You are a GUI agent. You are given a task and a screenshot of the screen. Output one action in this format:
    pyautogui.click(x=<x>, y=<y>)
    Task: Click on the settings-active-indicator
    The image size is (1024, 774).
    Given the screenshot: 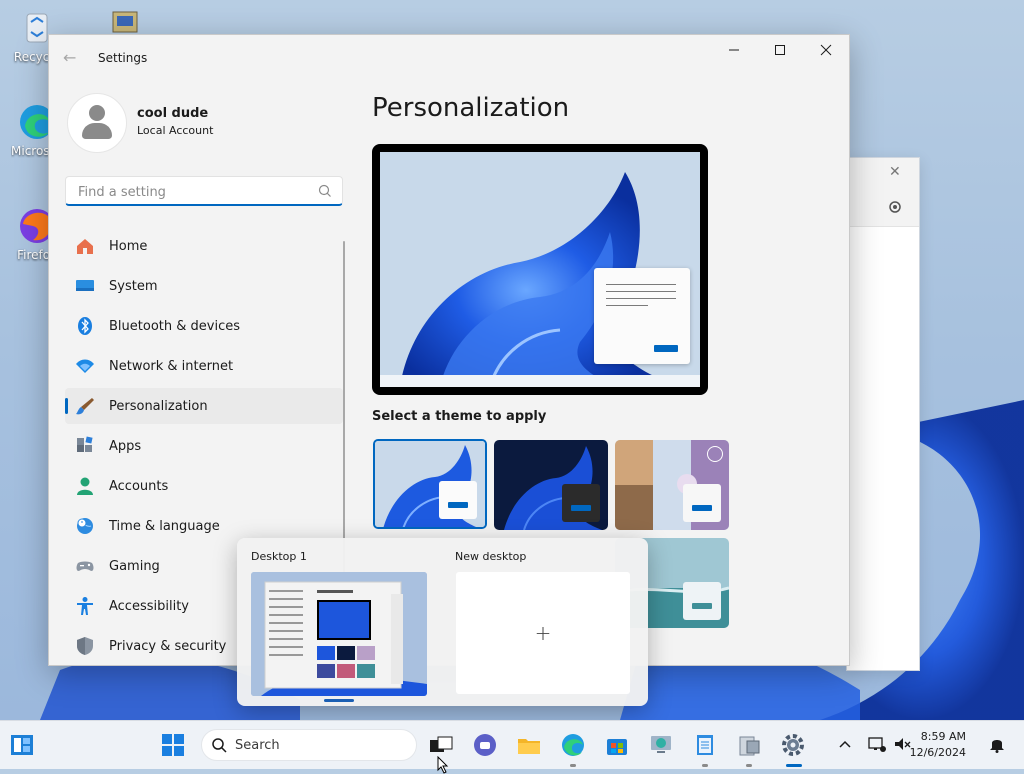 What is the action you would take?
    pyautogui.click(x=794, y=765)
    